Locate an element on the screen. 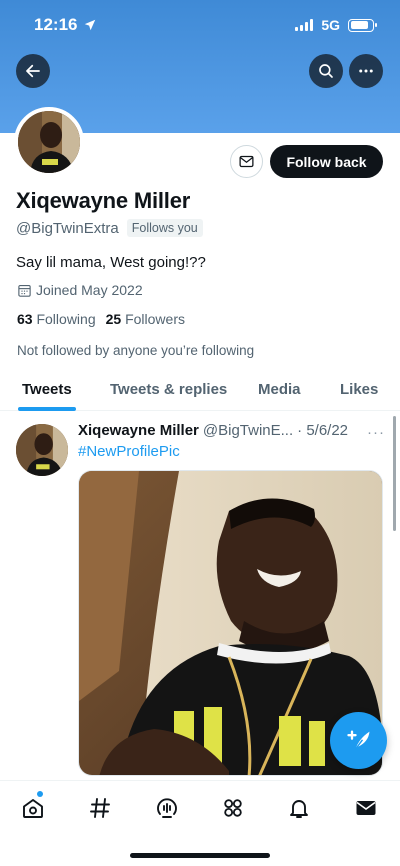 The height and width of the screenshot is (866, 400). tweet-date: · 5/6/22 is located at coordinates (322, 430).